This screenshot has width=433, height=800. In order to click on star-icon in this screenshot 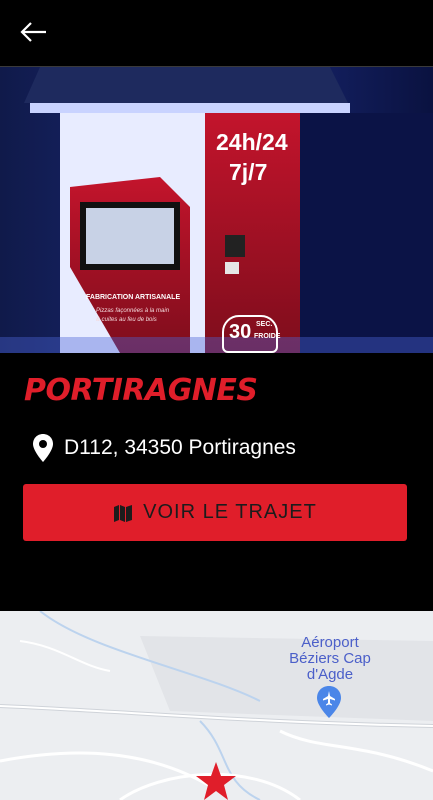, I will do `click(216, 781)`.